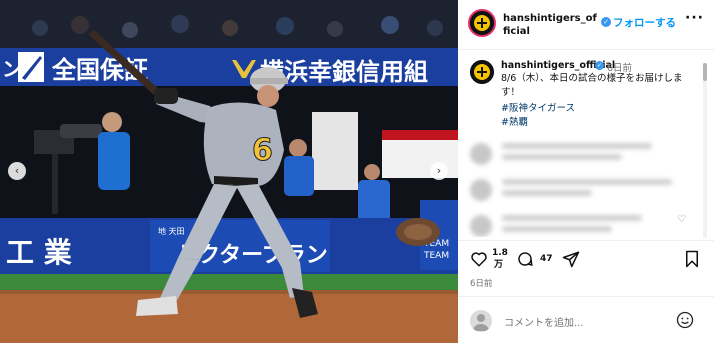  I want to click on hashtag-link: #熱覇, so click(514, 121).